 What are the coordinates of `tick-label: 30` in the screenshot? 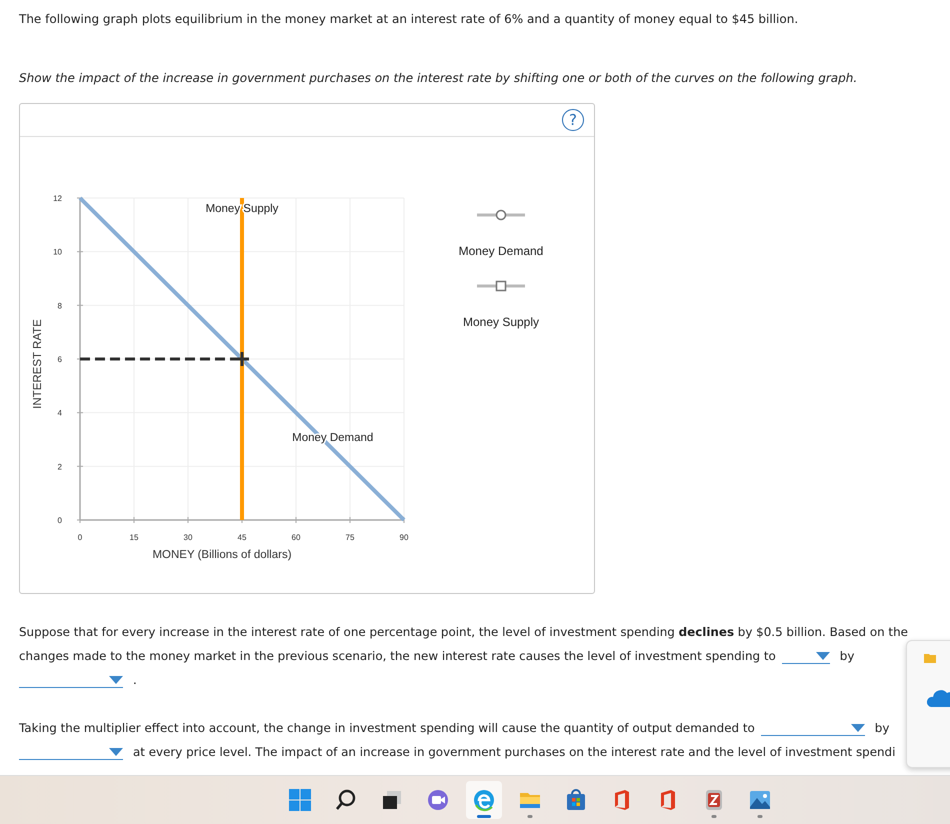 It's located at (188, 537).